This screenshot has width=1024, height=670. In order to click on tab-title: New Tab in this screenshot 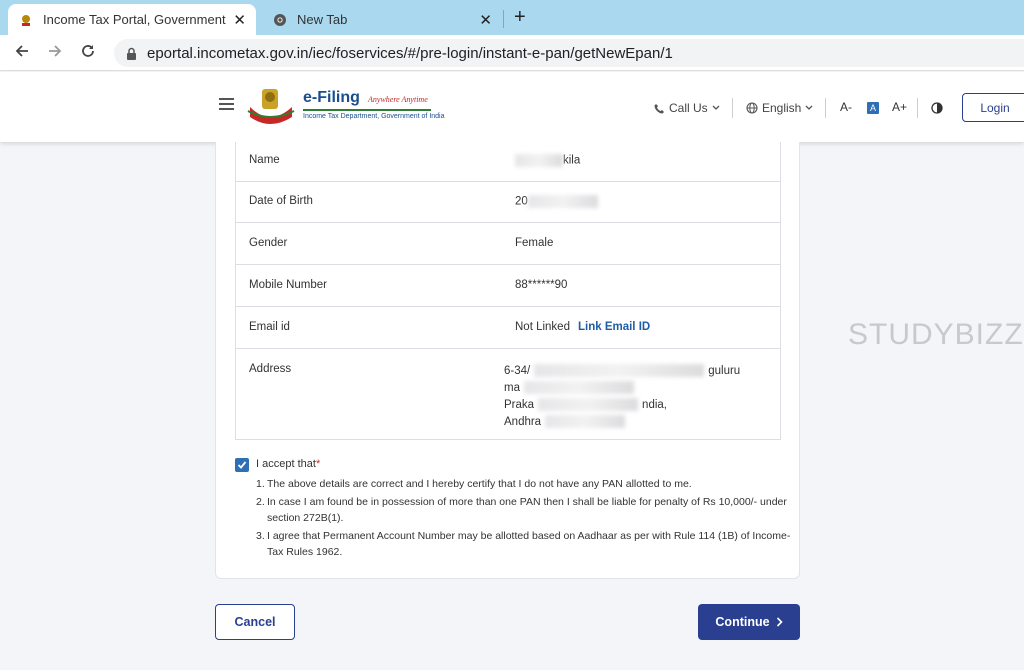, I will do `click(322, 19)`.